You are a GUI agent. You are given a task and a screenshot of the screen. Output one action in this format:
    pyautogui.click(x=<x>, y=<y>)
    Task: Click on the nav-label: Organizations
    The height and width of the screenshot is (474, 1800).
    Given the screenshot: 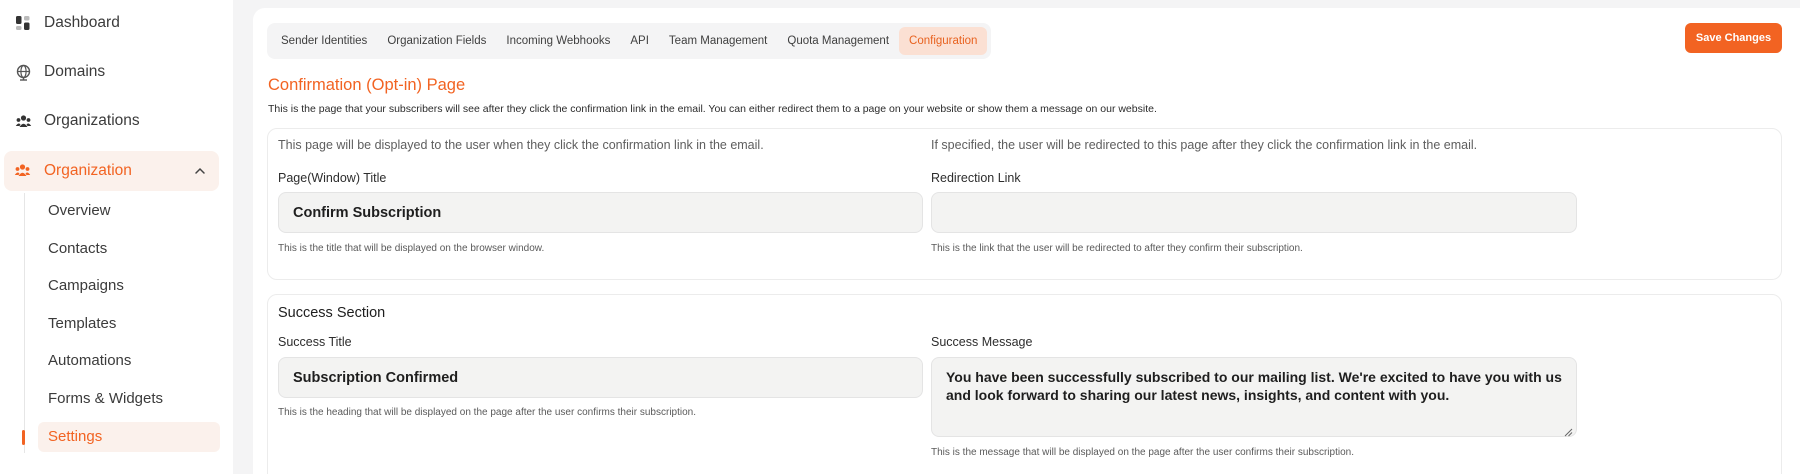 What is the action you would take?
    pyautogui.click(x=92, y=120)
    